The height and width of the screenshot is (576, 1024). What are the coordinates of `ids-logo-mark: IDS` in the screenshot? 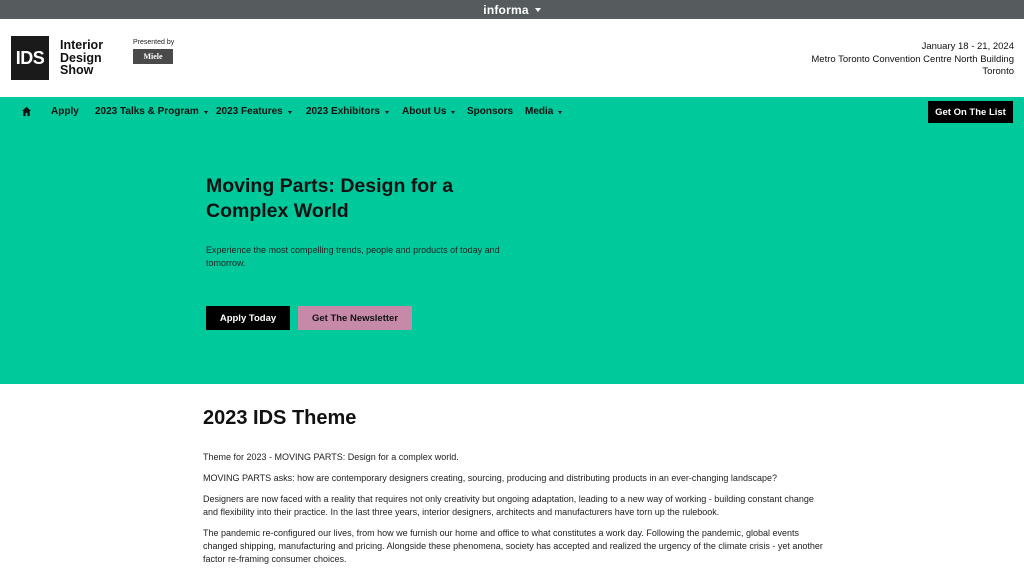 It's located at (30, 58).